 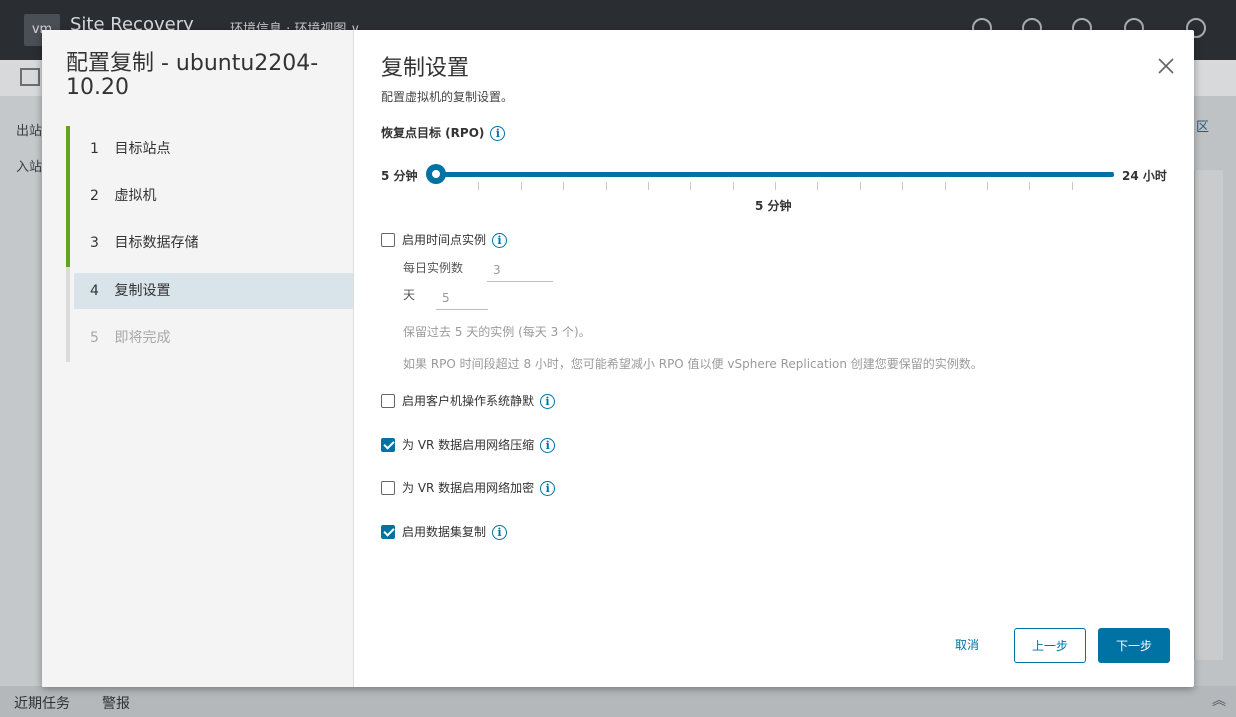 I want to click on back-button: 上一步, so click(x=1050, y=645).